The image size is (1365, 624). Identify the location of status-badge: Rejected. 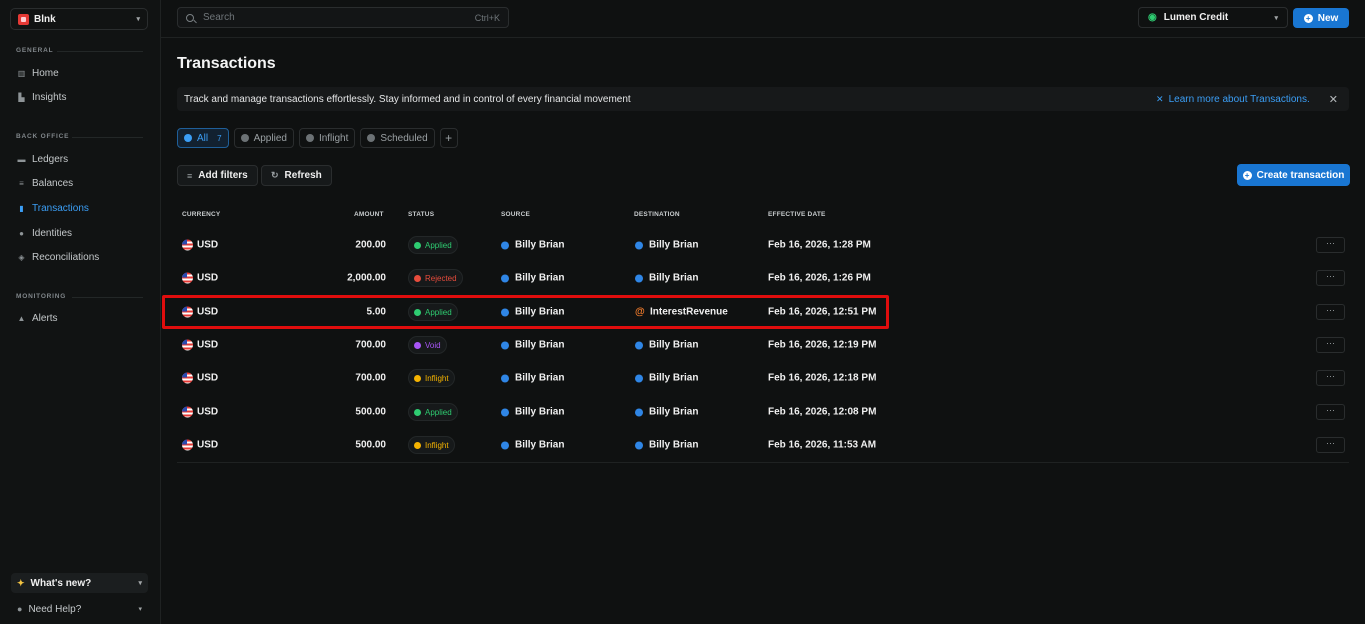
(435, 278).